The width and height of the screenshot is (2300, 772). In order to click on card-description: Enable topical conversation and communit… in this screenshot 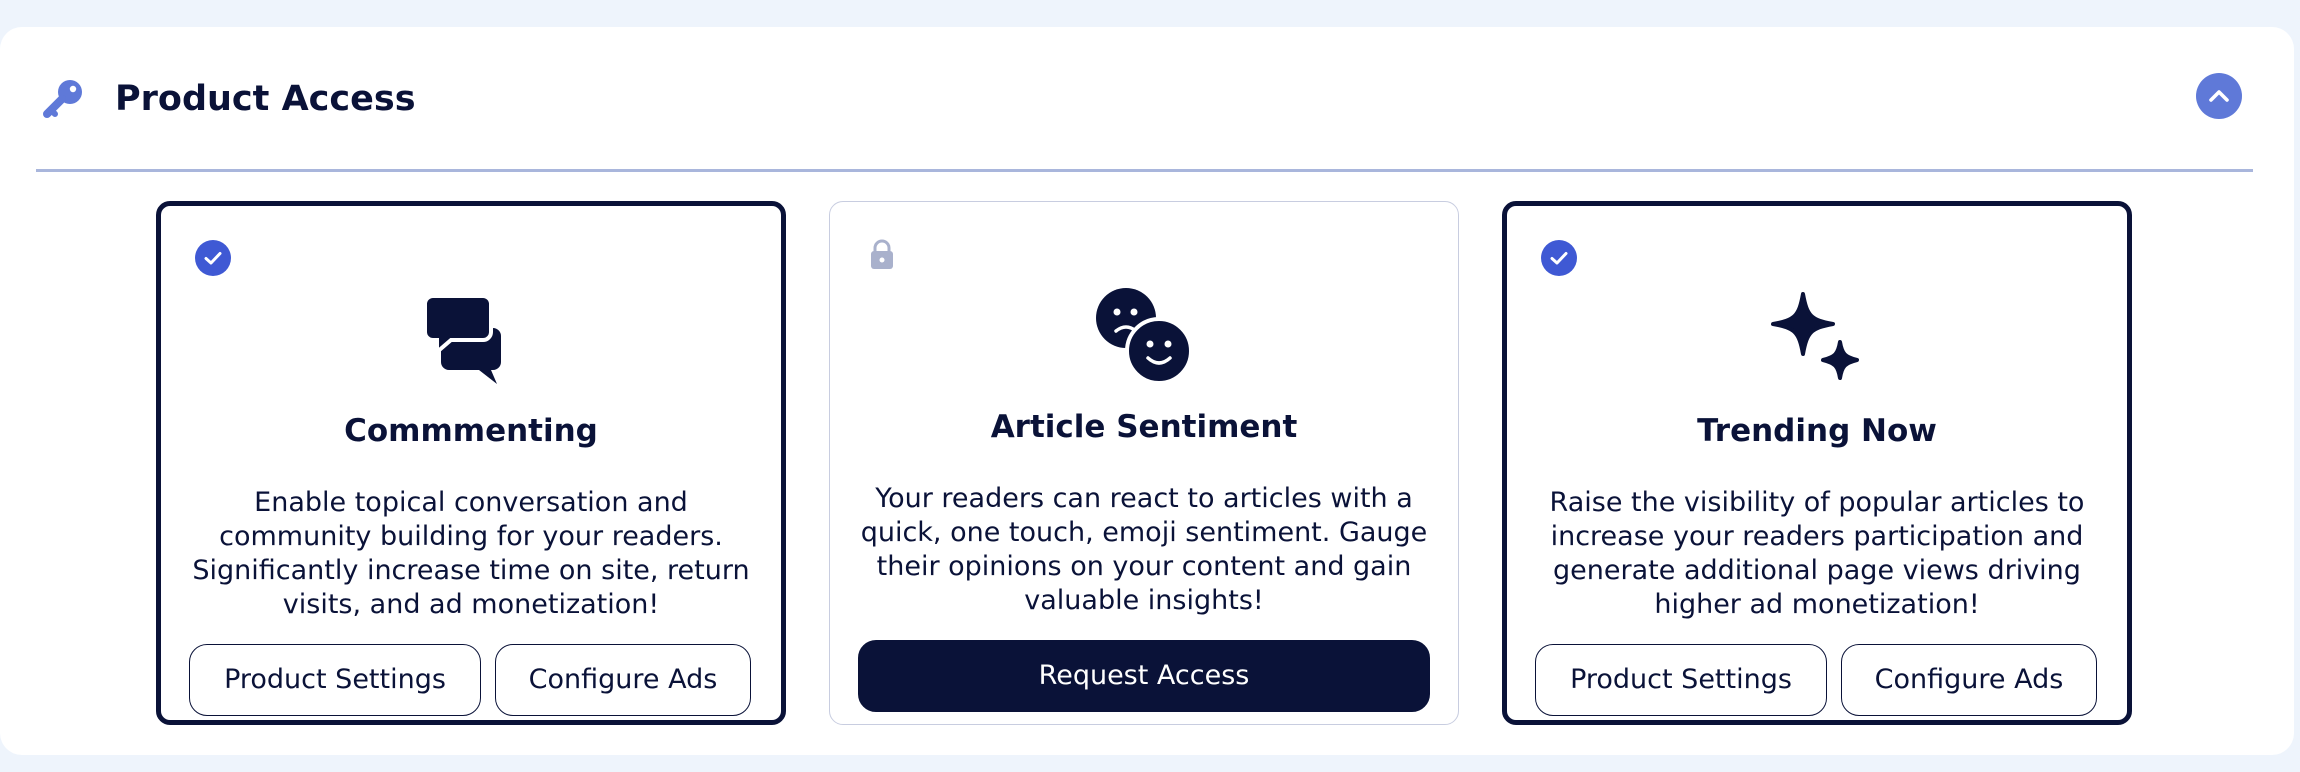, I will do `click(471, 553)`.